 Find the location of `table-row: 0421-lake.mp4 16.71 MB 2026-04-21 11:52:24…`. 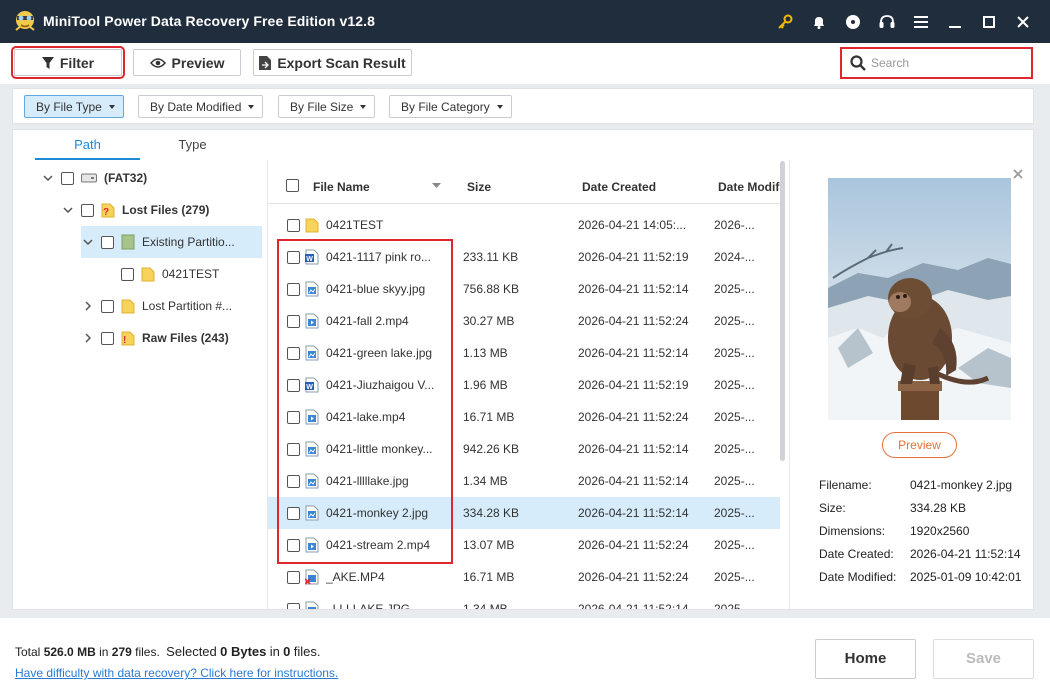

table-row: 0421-lake.mp4 16.71 MB 2026-04-21 11:52:24… is located at coordinates (524, 417).